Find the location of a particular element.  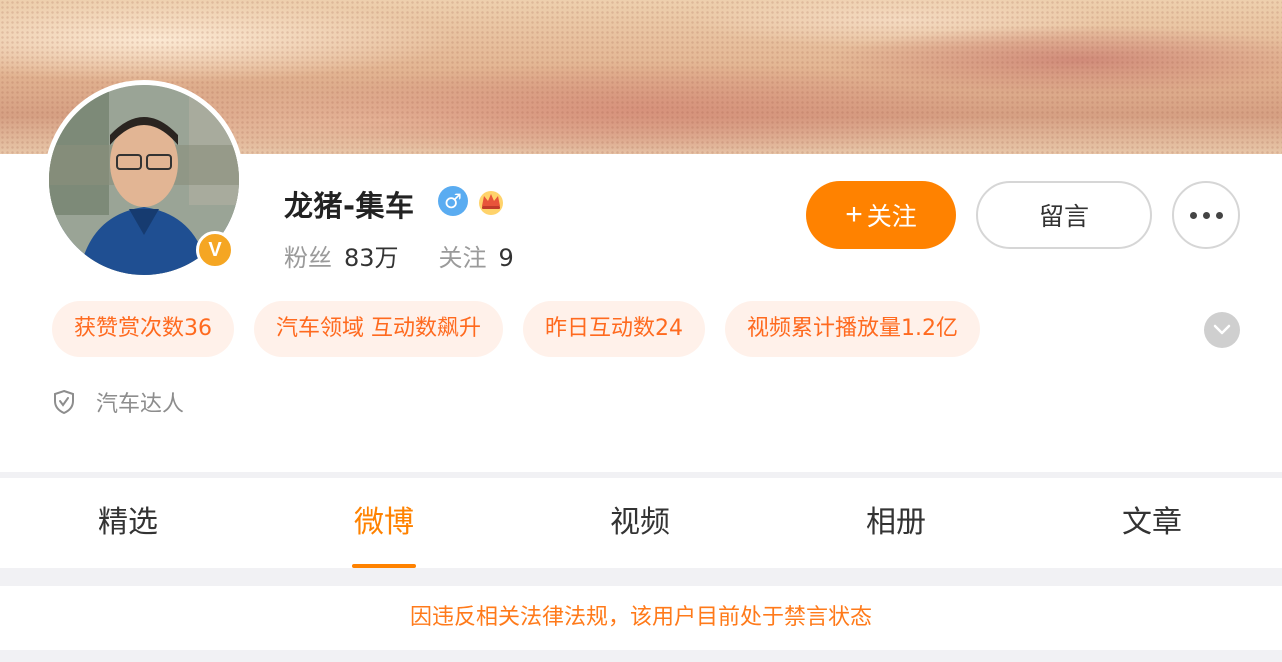

verification-text: 汽车达人 is located at coordinates (140, 404).